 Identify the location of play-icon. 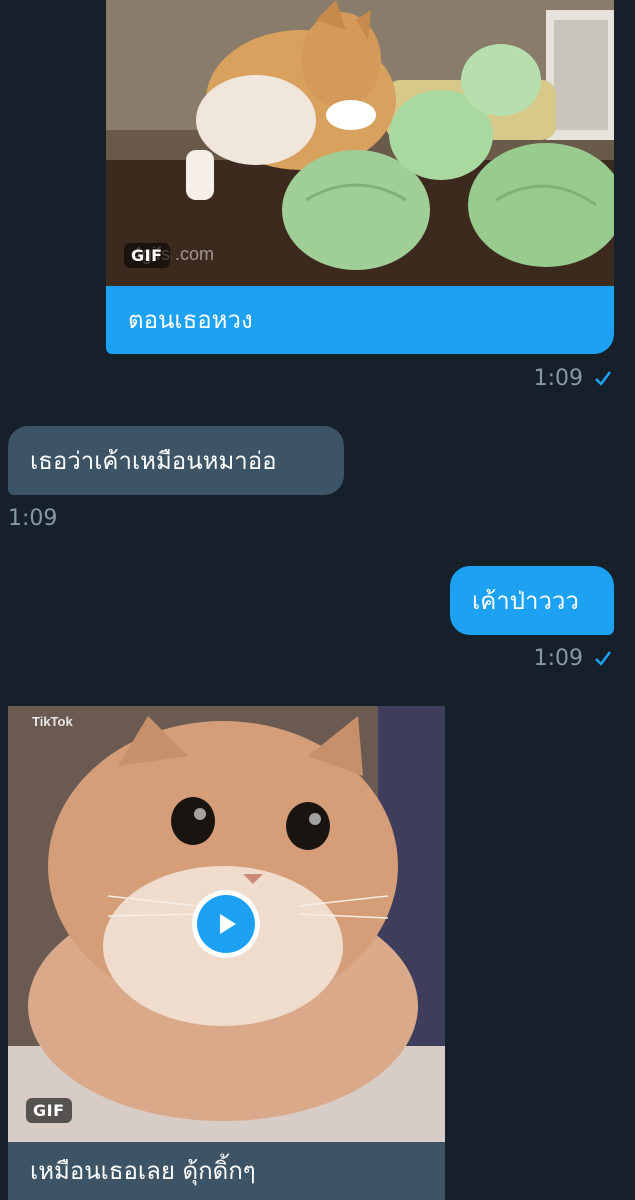
(226, 924).